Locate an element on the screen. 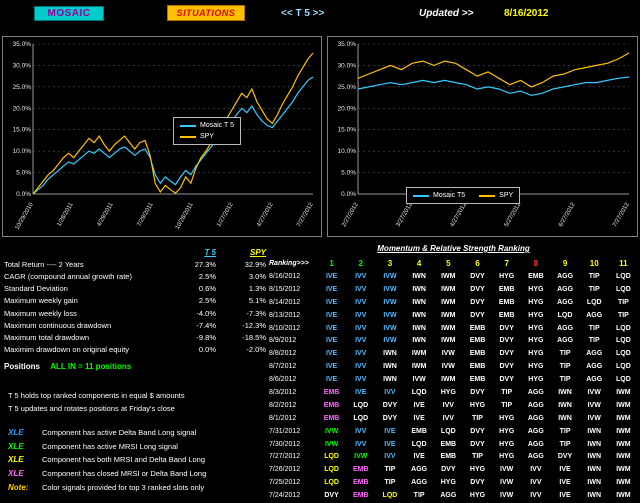 This screenshot has width=640, height=503. rank-column-number: 8 is located at coordinates (536, 263).